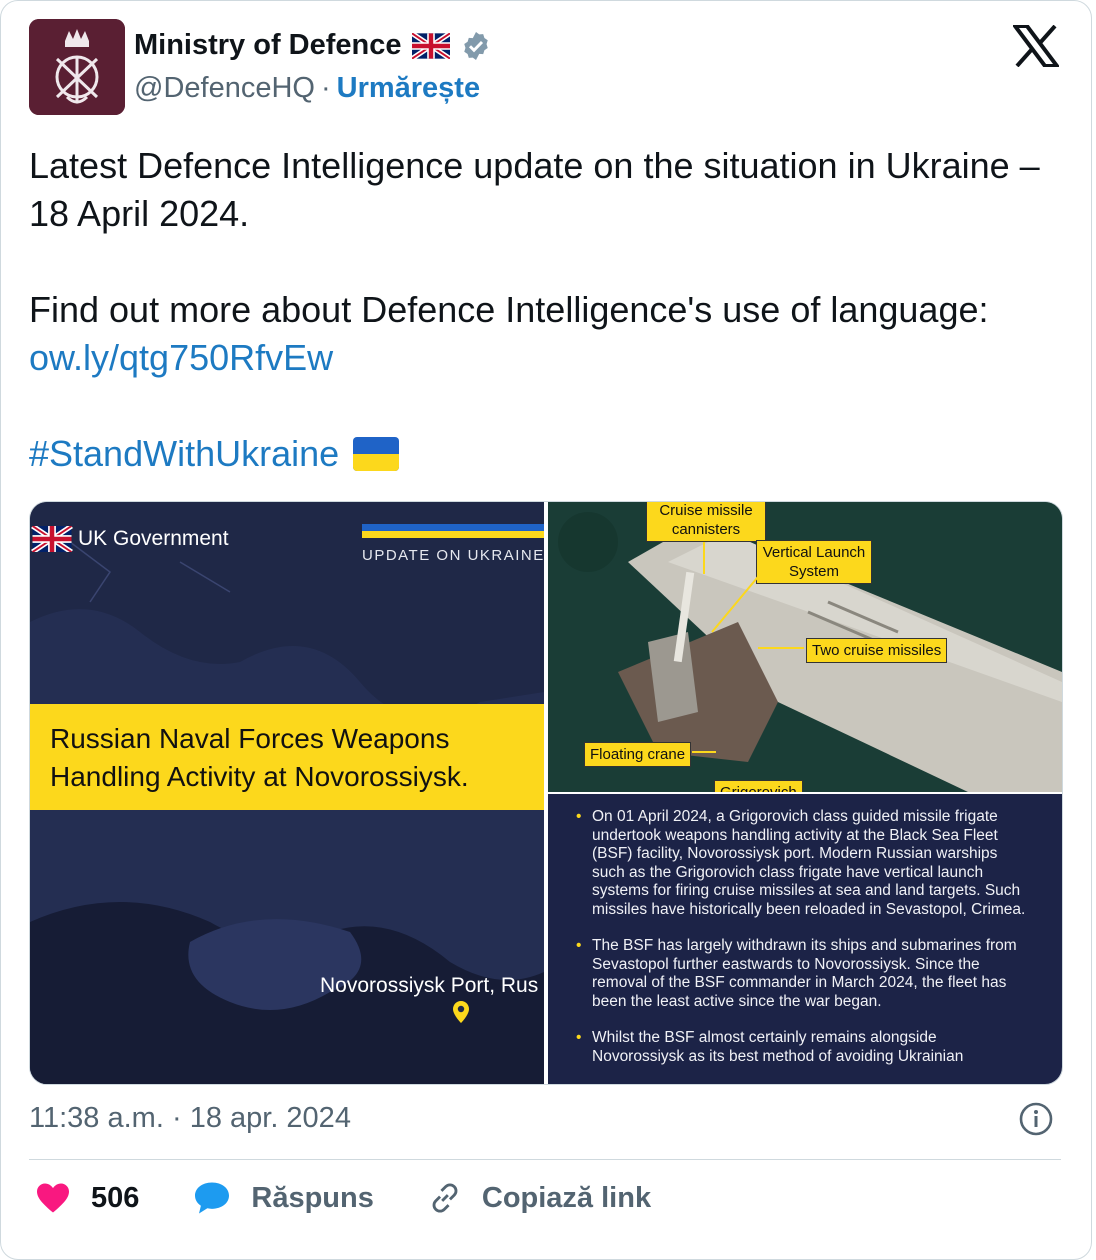  I want to click on action-bar: 506 Răspuns Copiază link, so click(370, 1198).